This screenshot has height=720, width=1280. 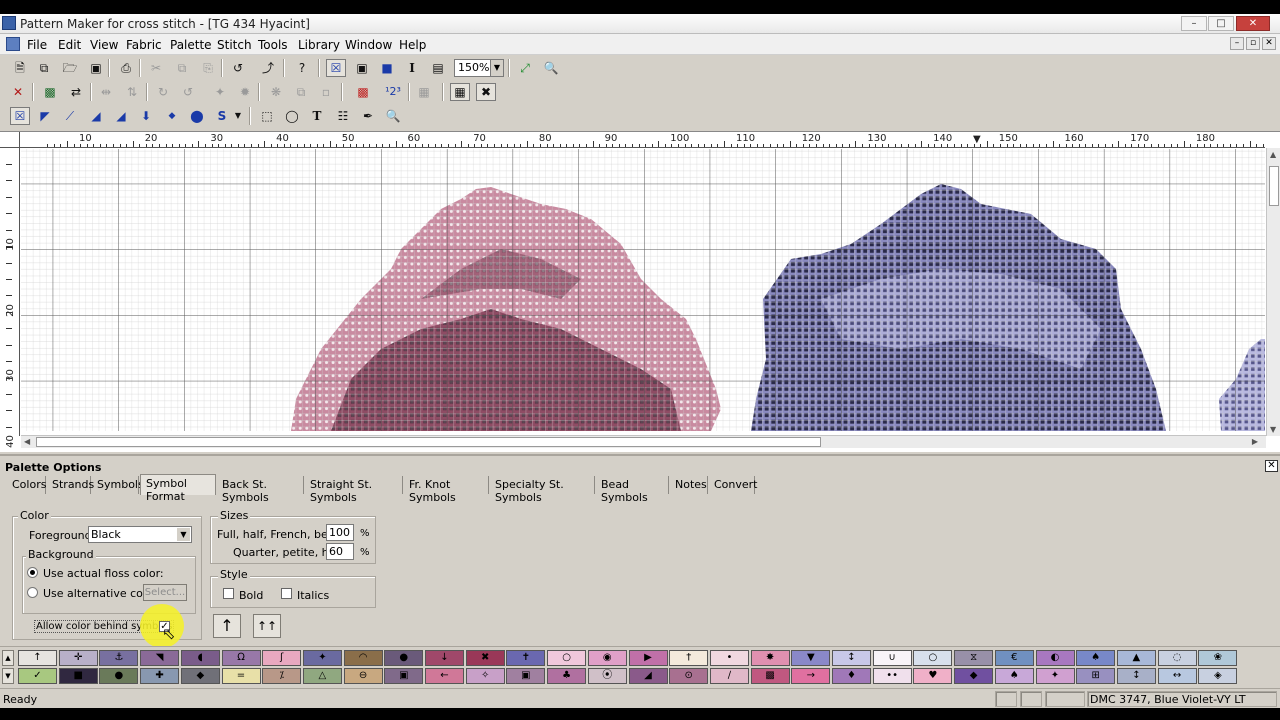 What do you see at coordinates (974, 658) in the screenshot?
I see `color-swatch: ⧖` at bounding box center [974, 658].